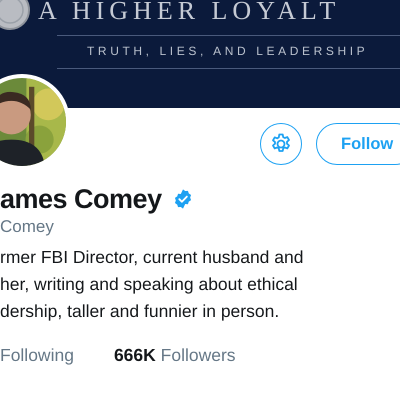  I want to click on bio-text: rmer FBI Director, current husband and her, writing and speaking about ethical dership, taller and funnier in person., so click(152, 284).